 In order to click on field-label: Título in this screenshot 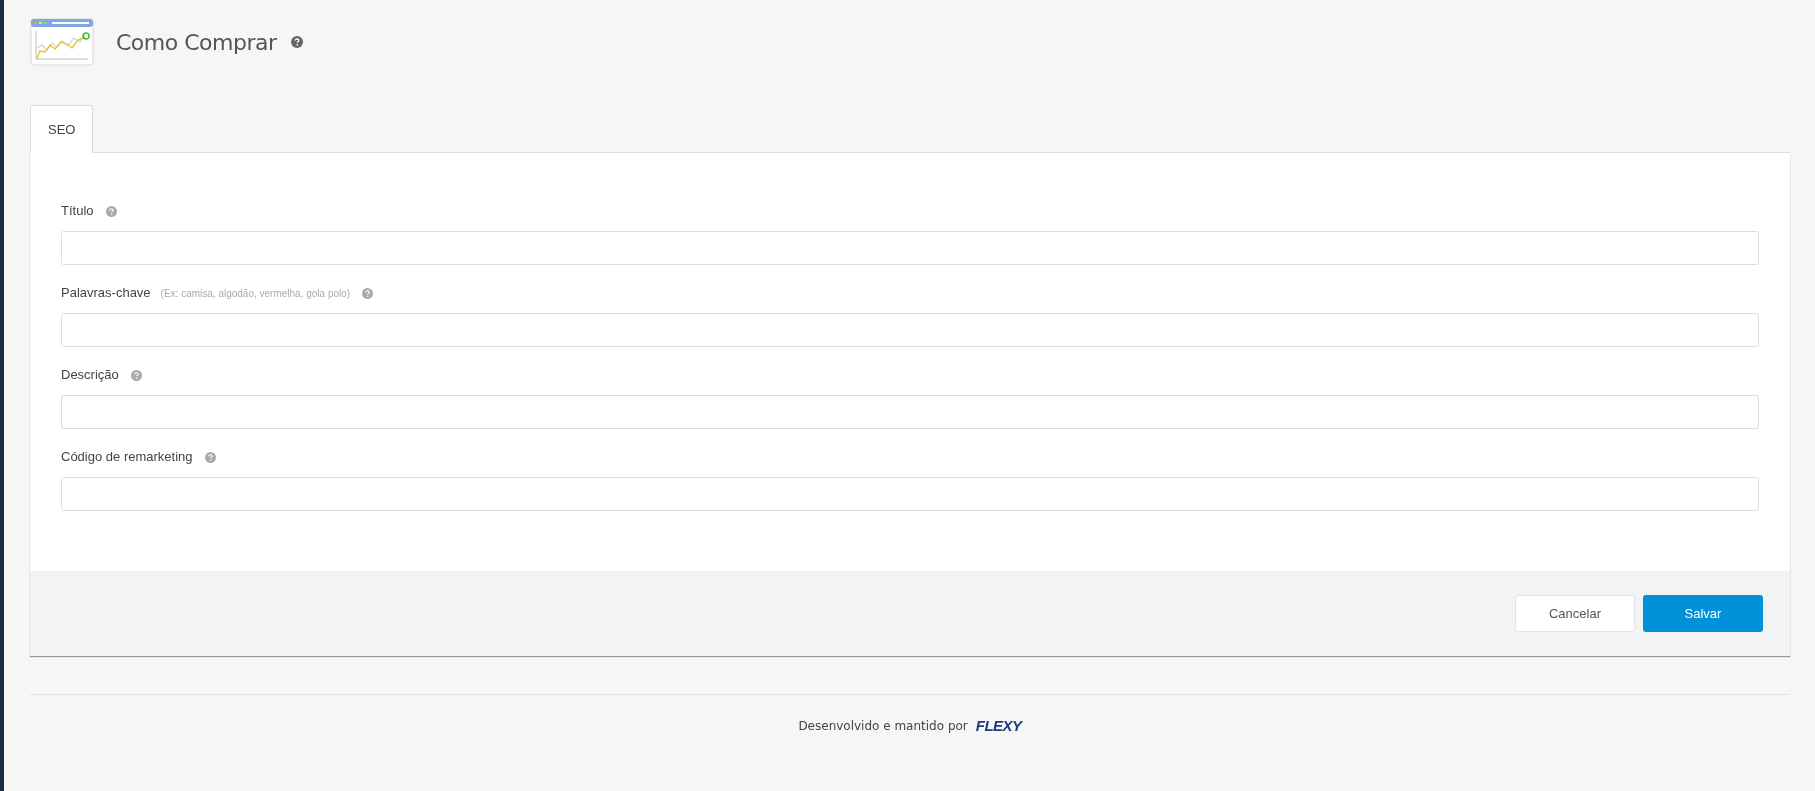, I will do `click(77, 211)`.